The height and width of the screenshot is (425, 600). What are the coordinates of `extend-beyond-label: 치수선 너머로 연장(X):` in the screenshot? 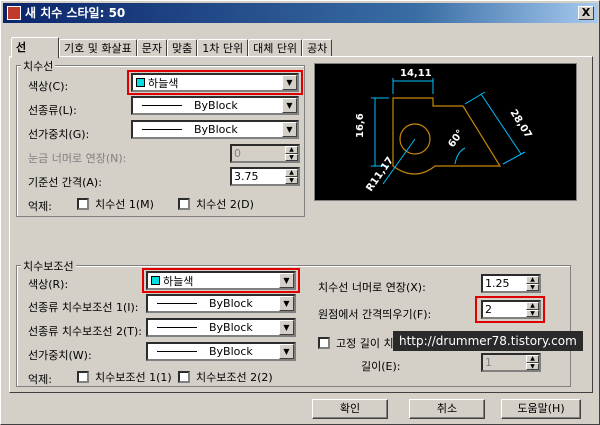 It's located at (372, 287).